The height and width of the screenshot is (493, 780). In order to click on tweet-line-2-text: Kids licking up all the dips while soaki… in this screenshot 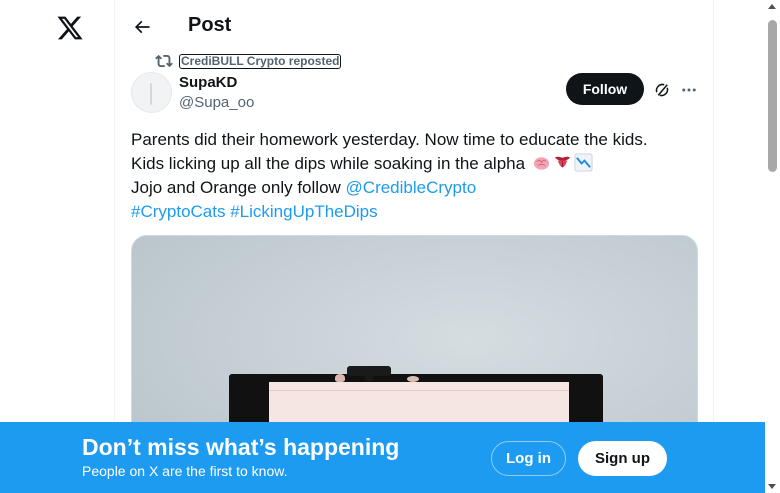, I will do `click(328, 163)`.